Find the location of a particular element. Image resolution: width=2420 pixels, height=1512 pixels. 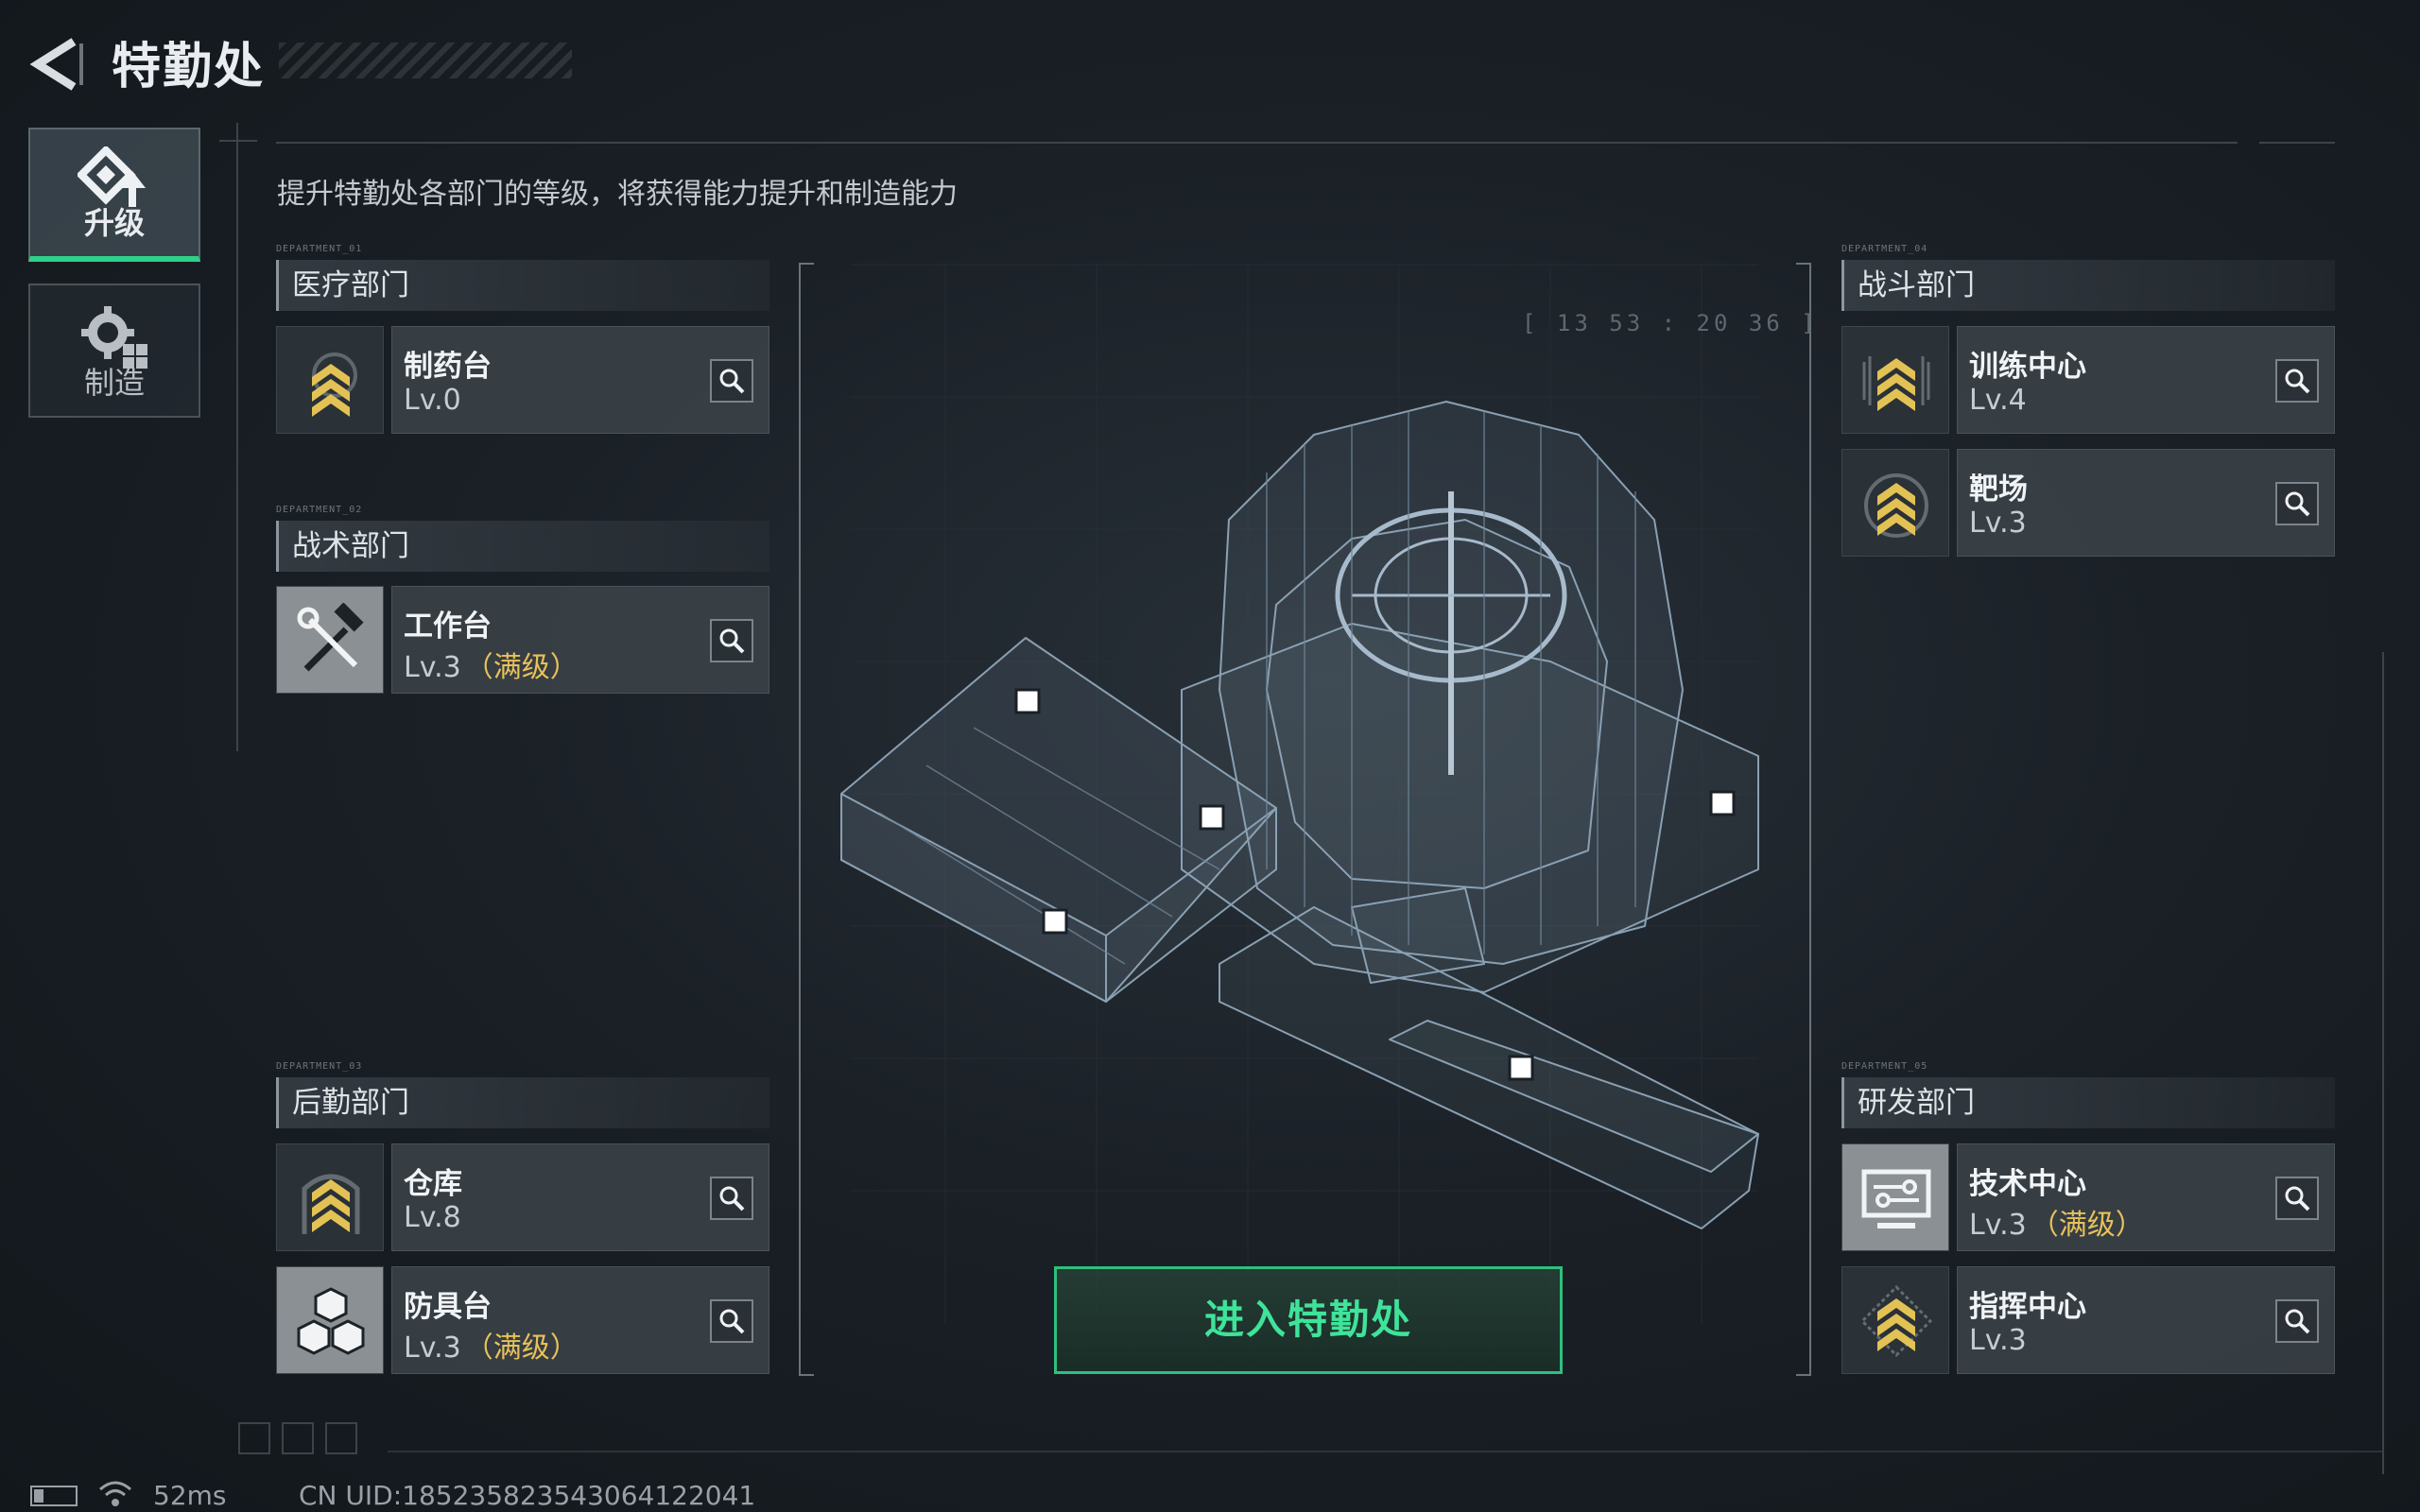

facility-workbench: 工作台 Lv.3 （满级） is located at coordinates (522, 640).